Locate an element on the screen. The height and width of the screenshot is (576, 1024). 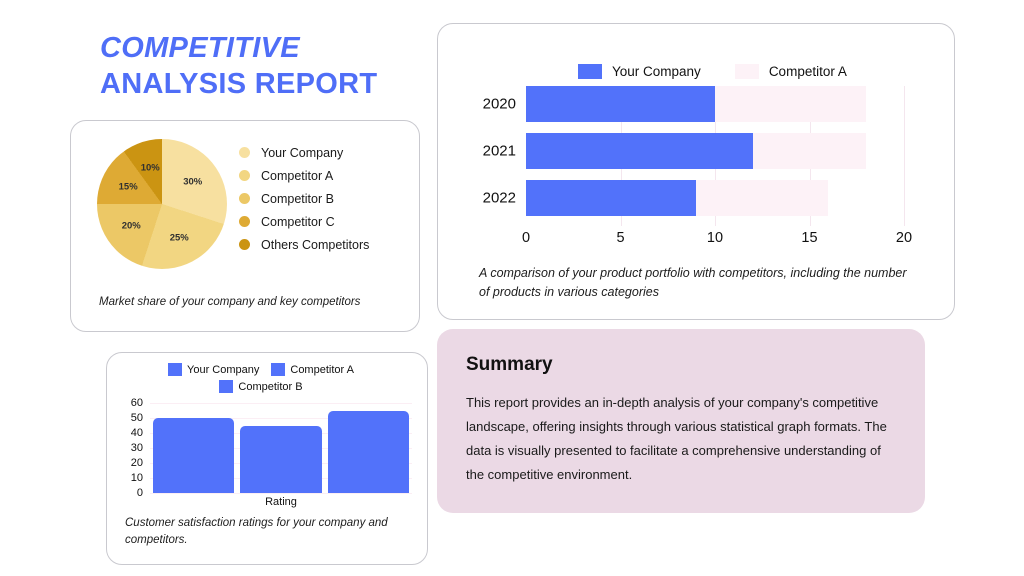
vbar-y-tick-label: 10 is located at coordinates (136, 478).